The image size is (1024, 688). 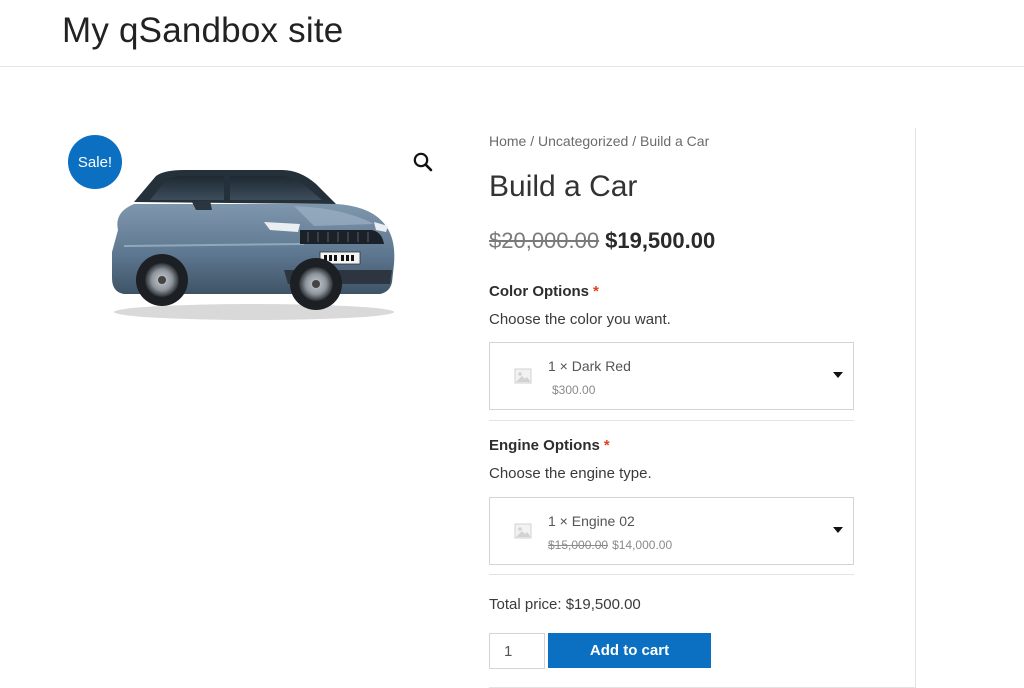 What do you see at coordinates (589, 366) in the screenshot?
I see `selected-option-name: 1 × Dark Red` at bounding box center [589, 366].